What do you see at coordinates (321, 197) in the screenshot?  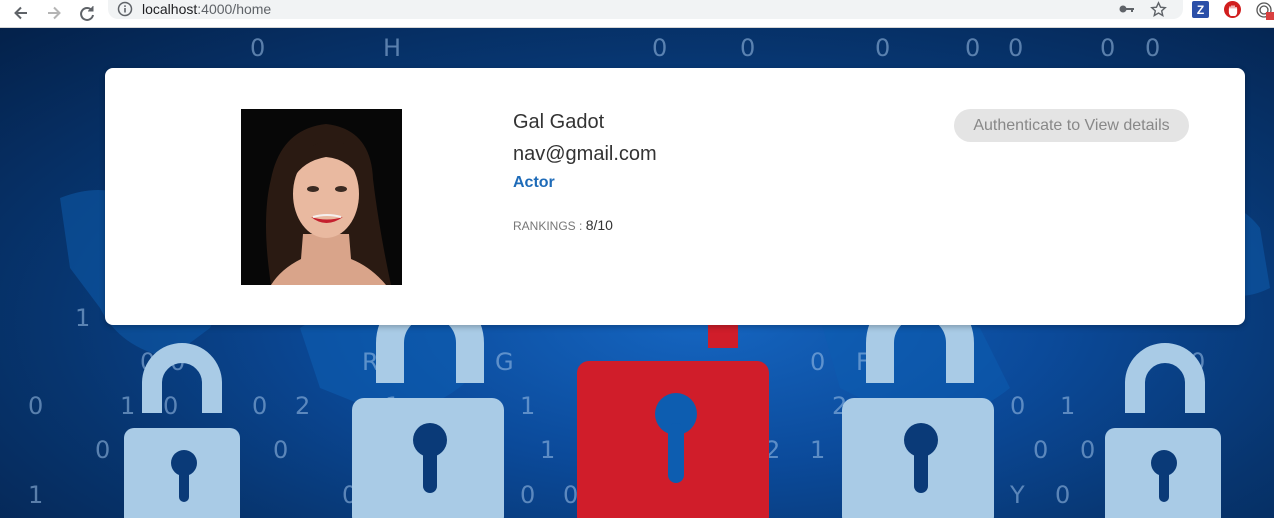 I see `profile-photo` at bounding box center [321, 197].